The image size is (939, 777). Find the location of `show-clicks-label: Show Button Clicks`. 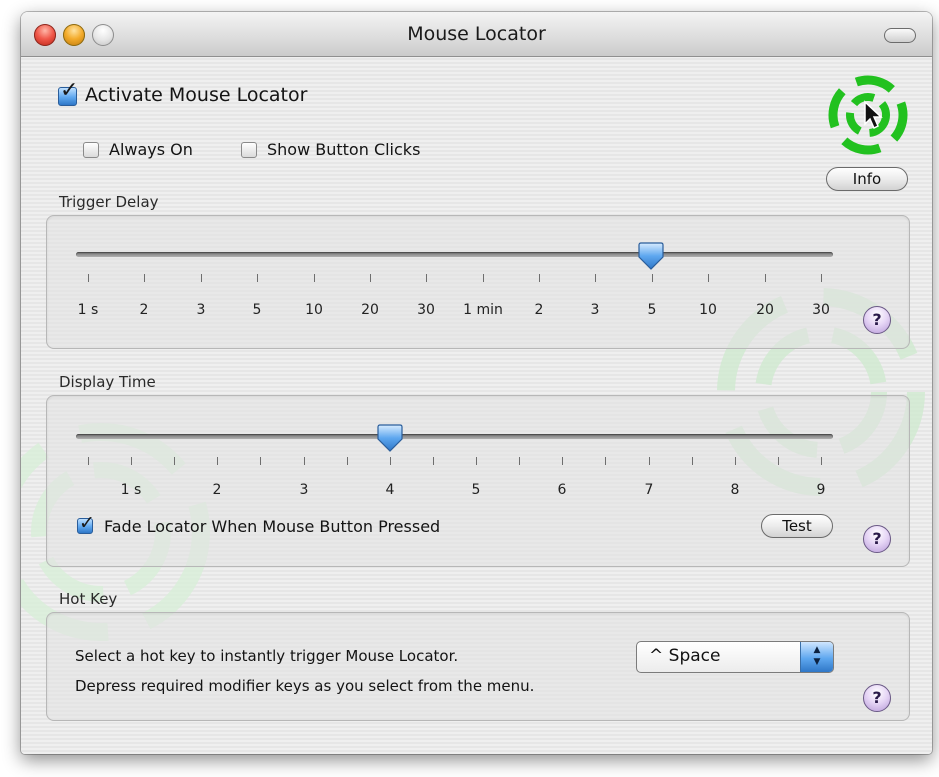

show-clicks-label: Show Button Clicks is located at coordinates (344, 149).